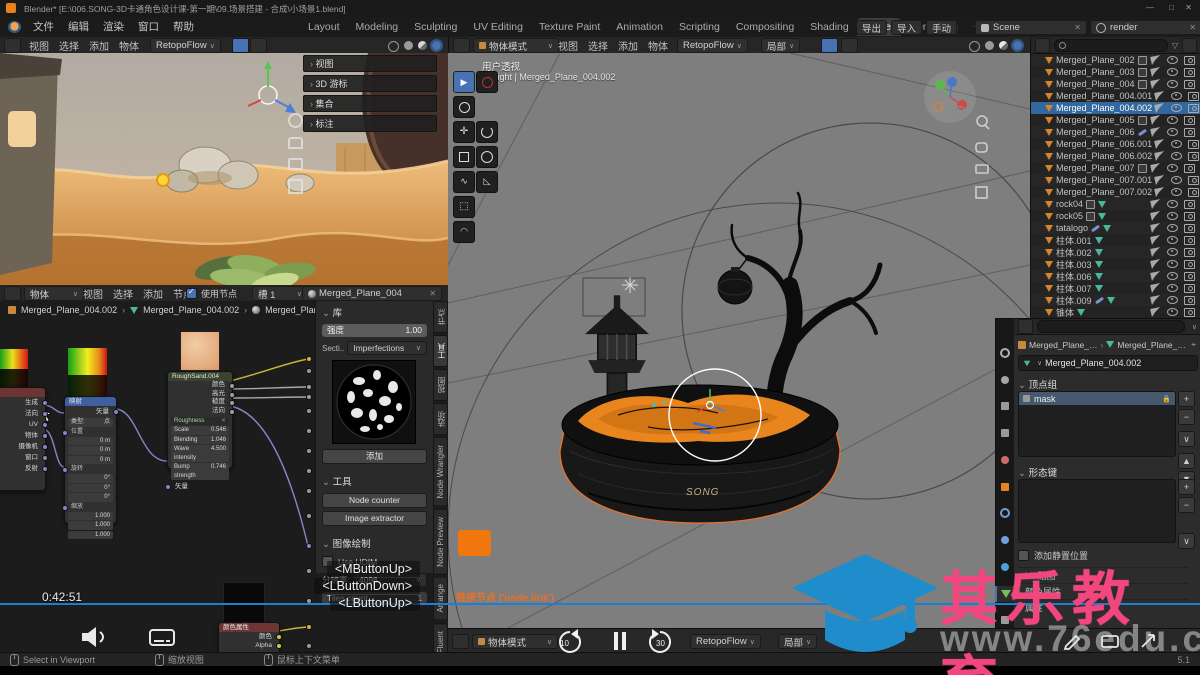  What do you see at coordinates (1115, 108) in the screenshot?
I see `outliner-item: Merged_Plane_004.002` at bounding box center [1115, 108].